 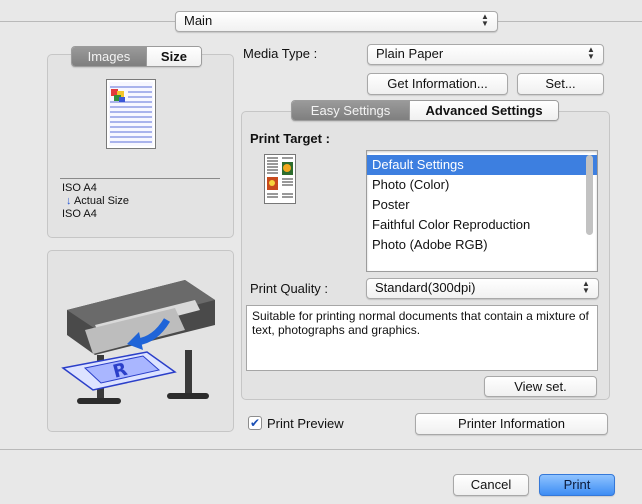 What do you see at coordinates (511, 424) in the screenshot?
I see `printer-information-button: Printer Information` at bounding box center [511, 424].